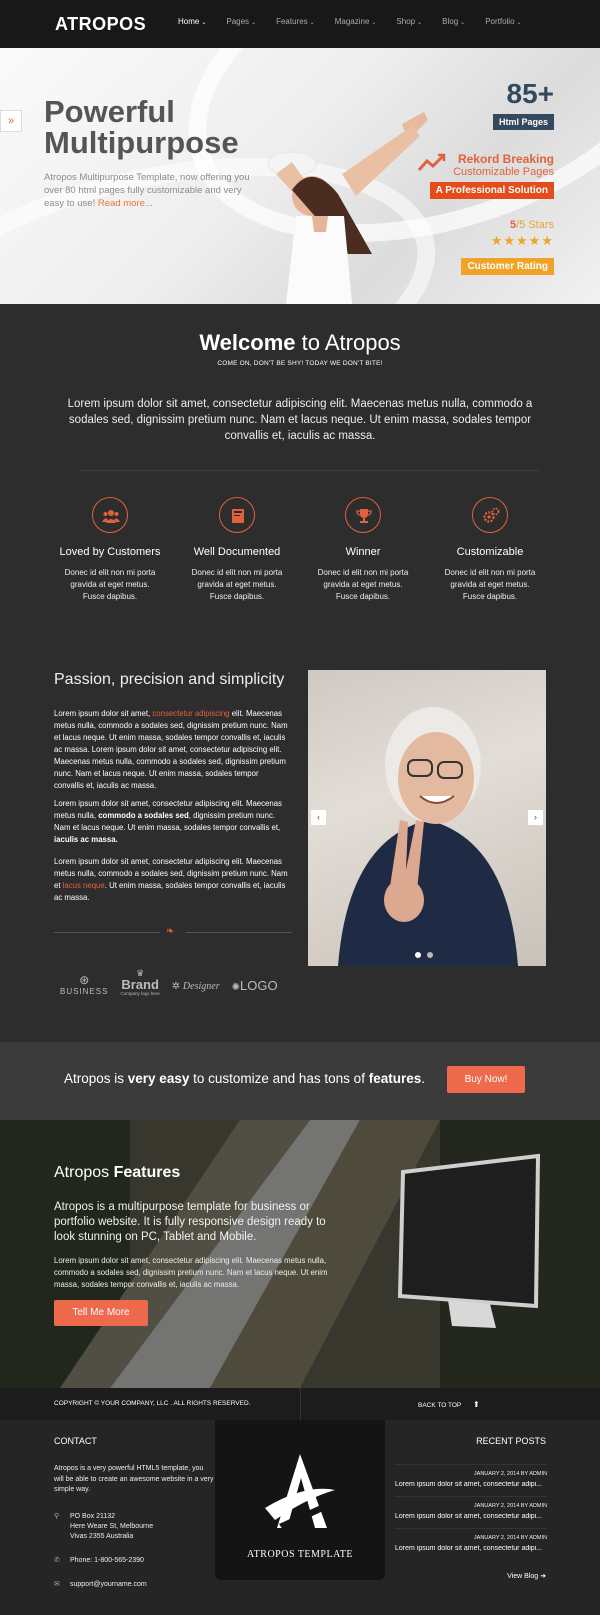 The width and height of the screenshot is (600, 1615). I want to click on logo-text: Brand, so click(140, 984).